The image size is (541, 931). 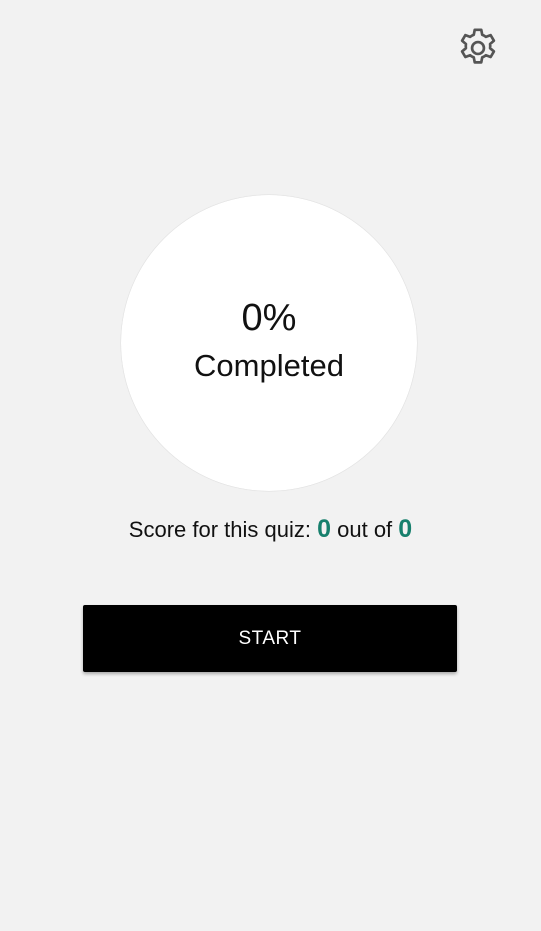 What do you see at coordinates (365, 529) in the screenshot?
I see `score-middle: out of` at bounding box center [365, 529].